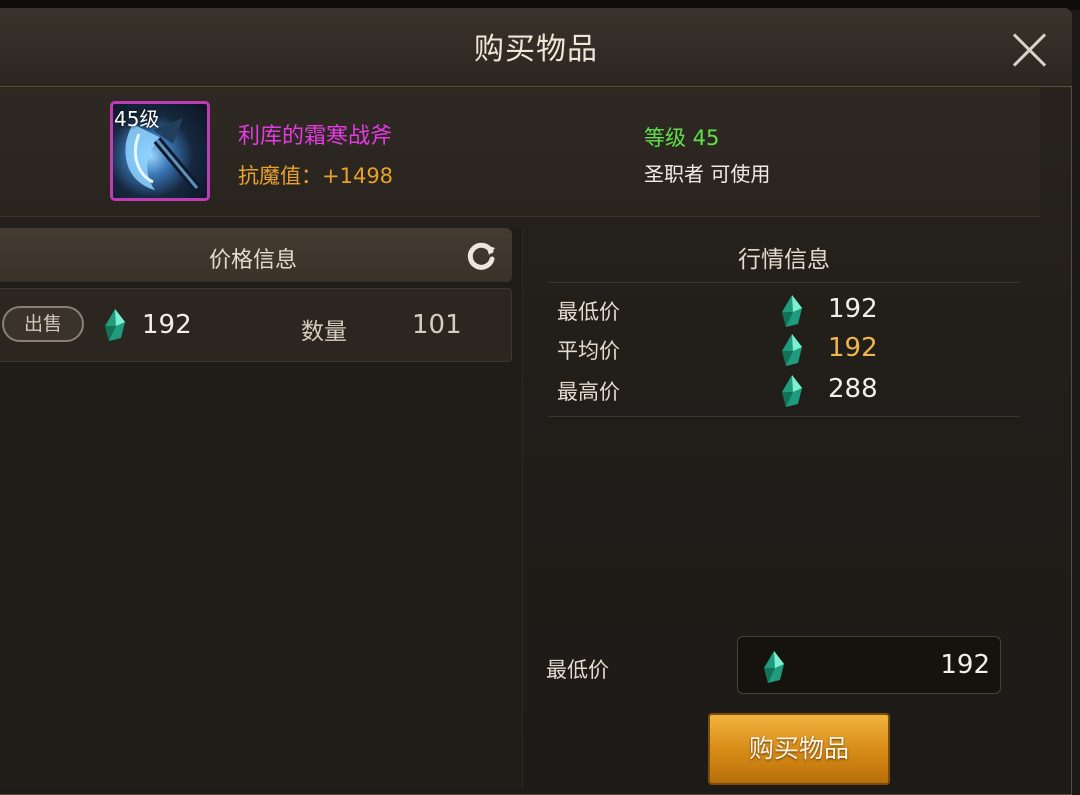 The height and width of the screenshot is (795, 1080). I want to click on purchase-price-value: 192, so click(965, 665).